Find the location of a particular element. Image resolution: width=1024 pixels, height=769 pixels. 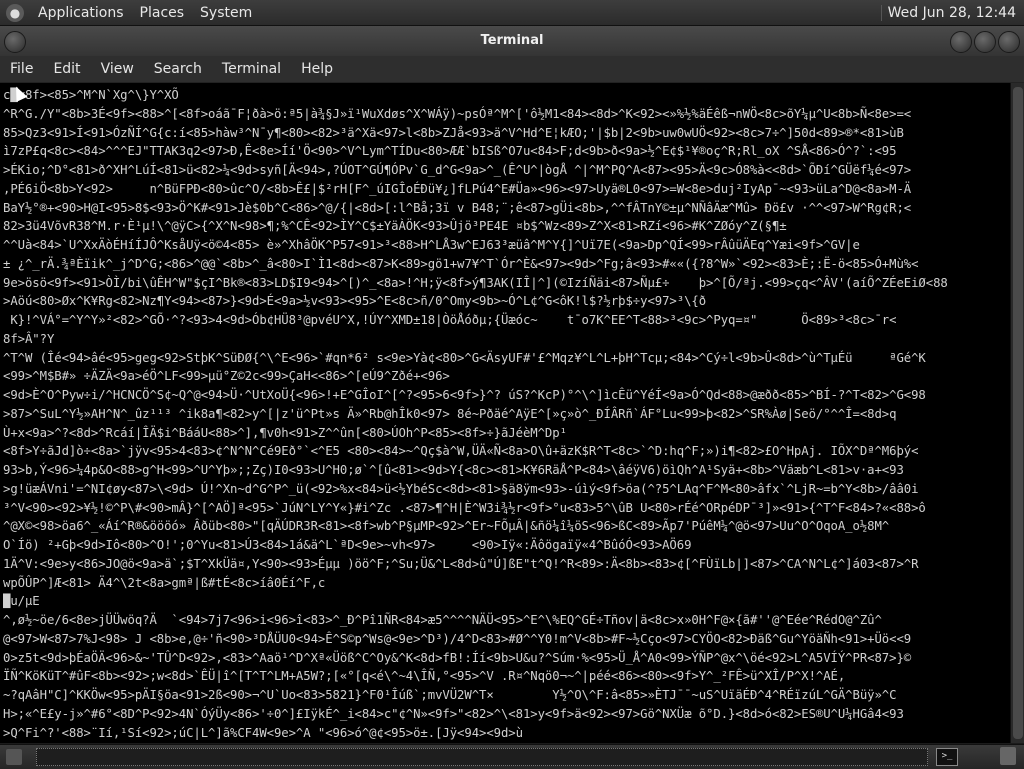

trash-icon is located at coordinates (1008, 756).